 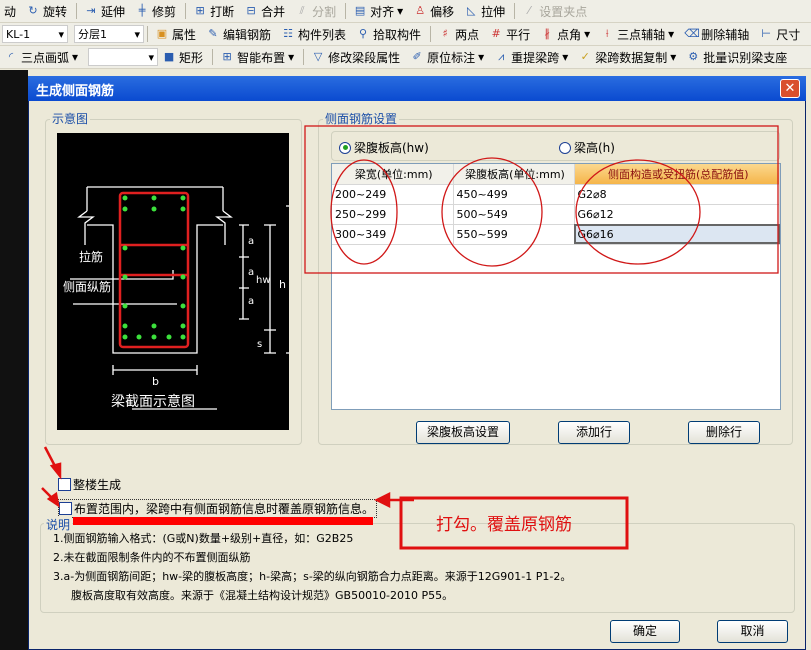 What do you see at coordinates (264, 11) in the screenshot?
I see `merge-button: ⊟ 合并` at bounding box center [264, 11].